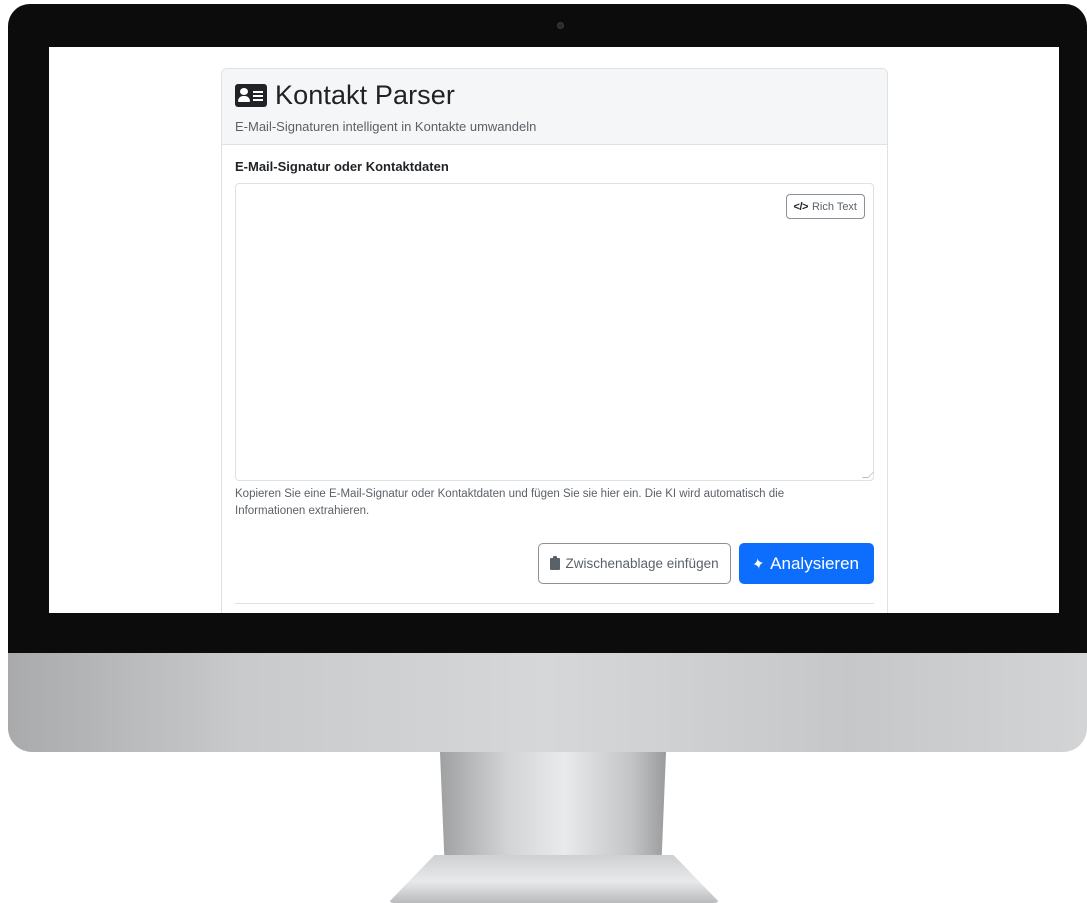  What do you see at coordinates (834, 206) in the screenshot?
I see `rich-text-label: Rich Text` at bounding box center [834, 206].